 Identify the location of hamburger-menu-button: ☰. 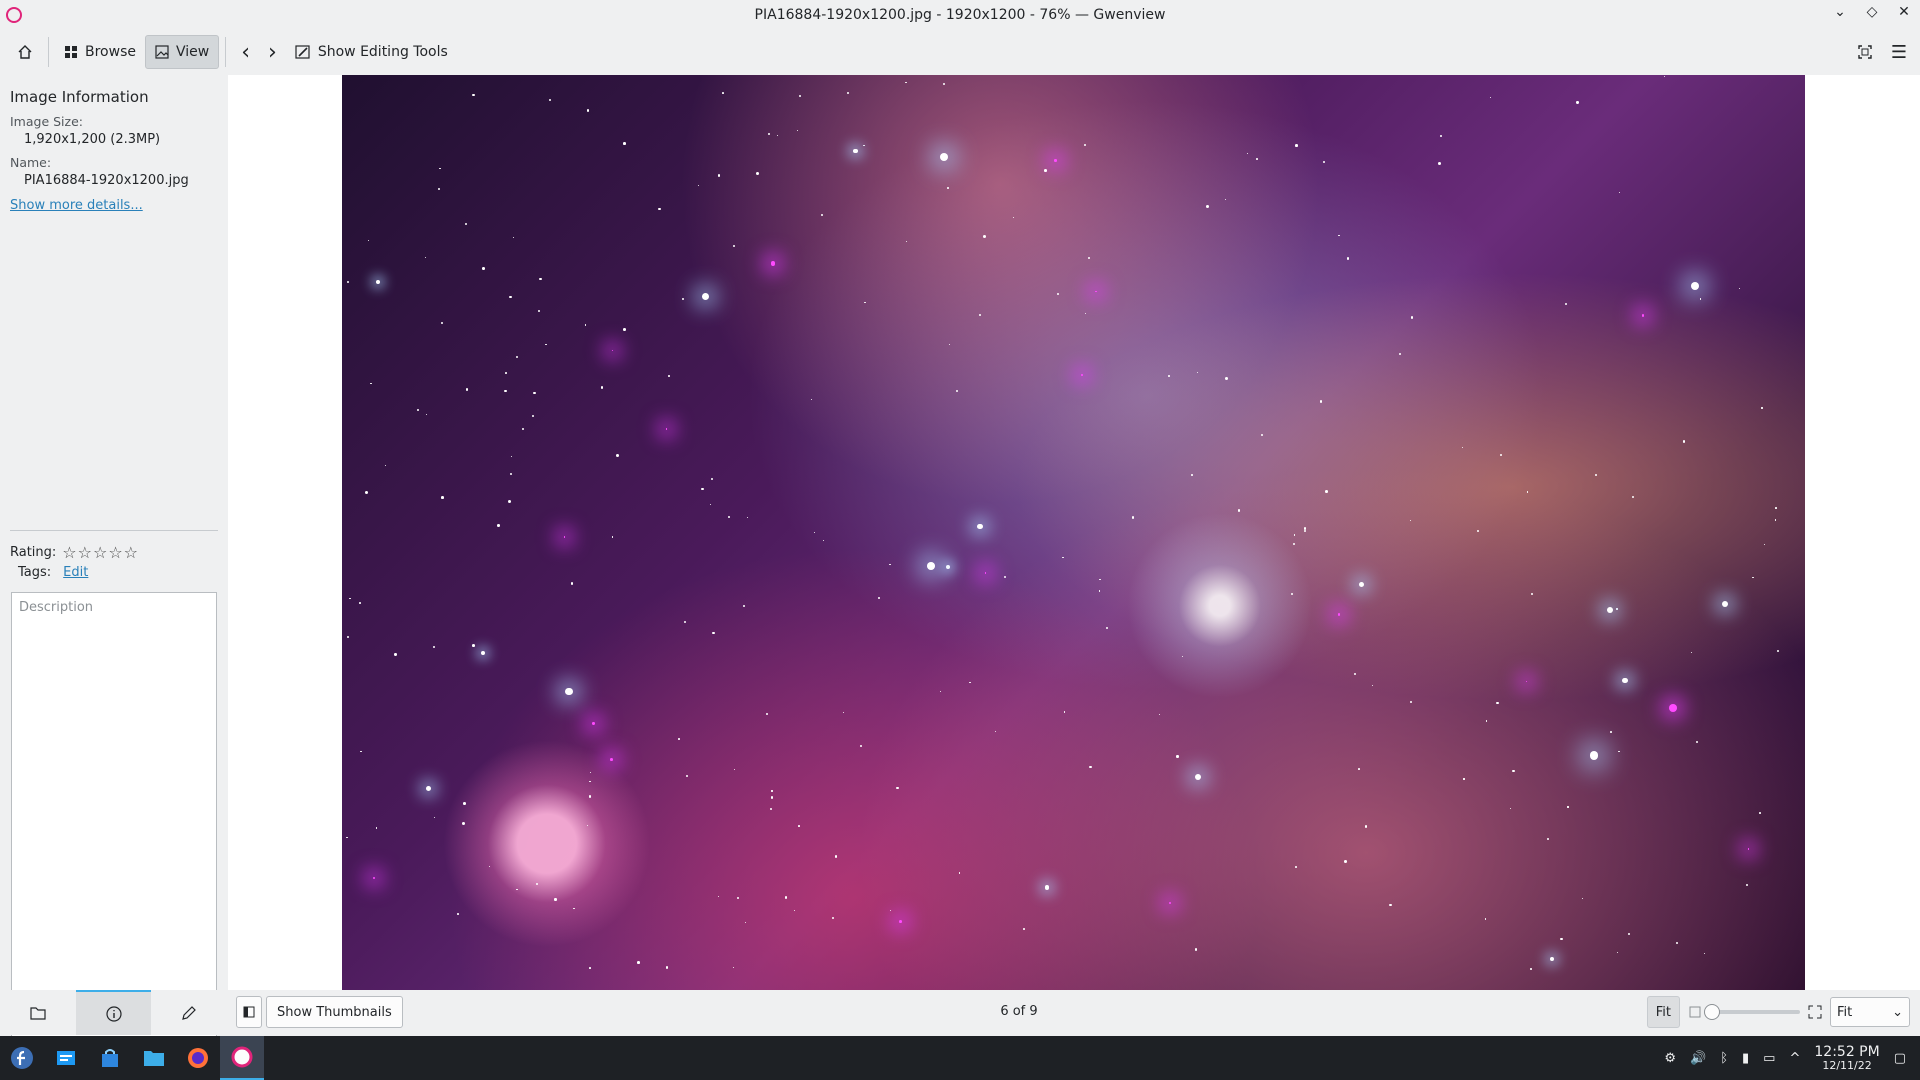
(1899, 52).